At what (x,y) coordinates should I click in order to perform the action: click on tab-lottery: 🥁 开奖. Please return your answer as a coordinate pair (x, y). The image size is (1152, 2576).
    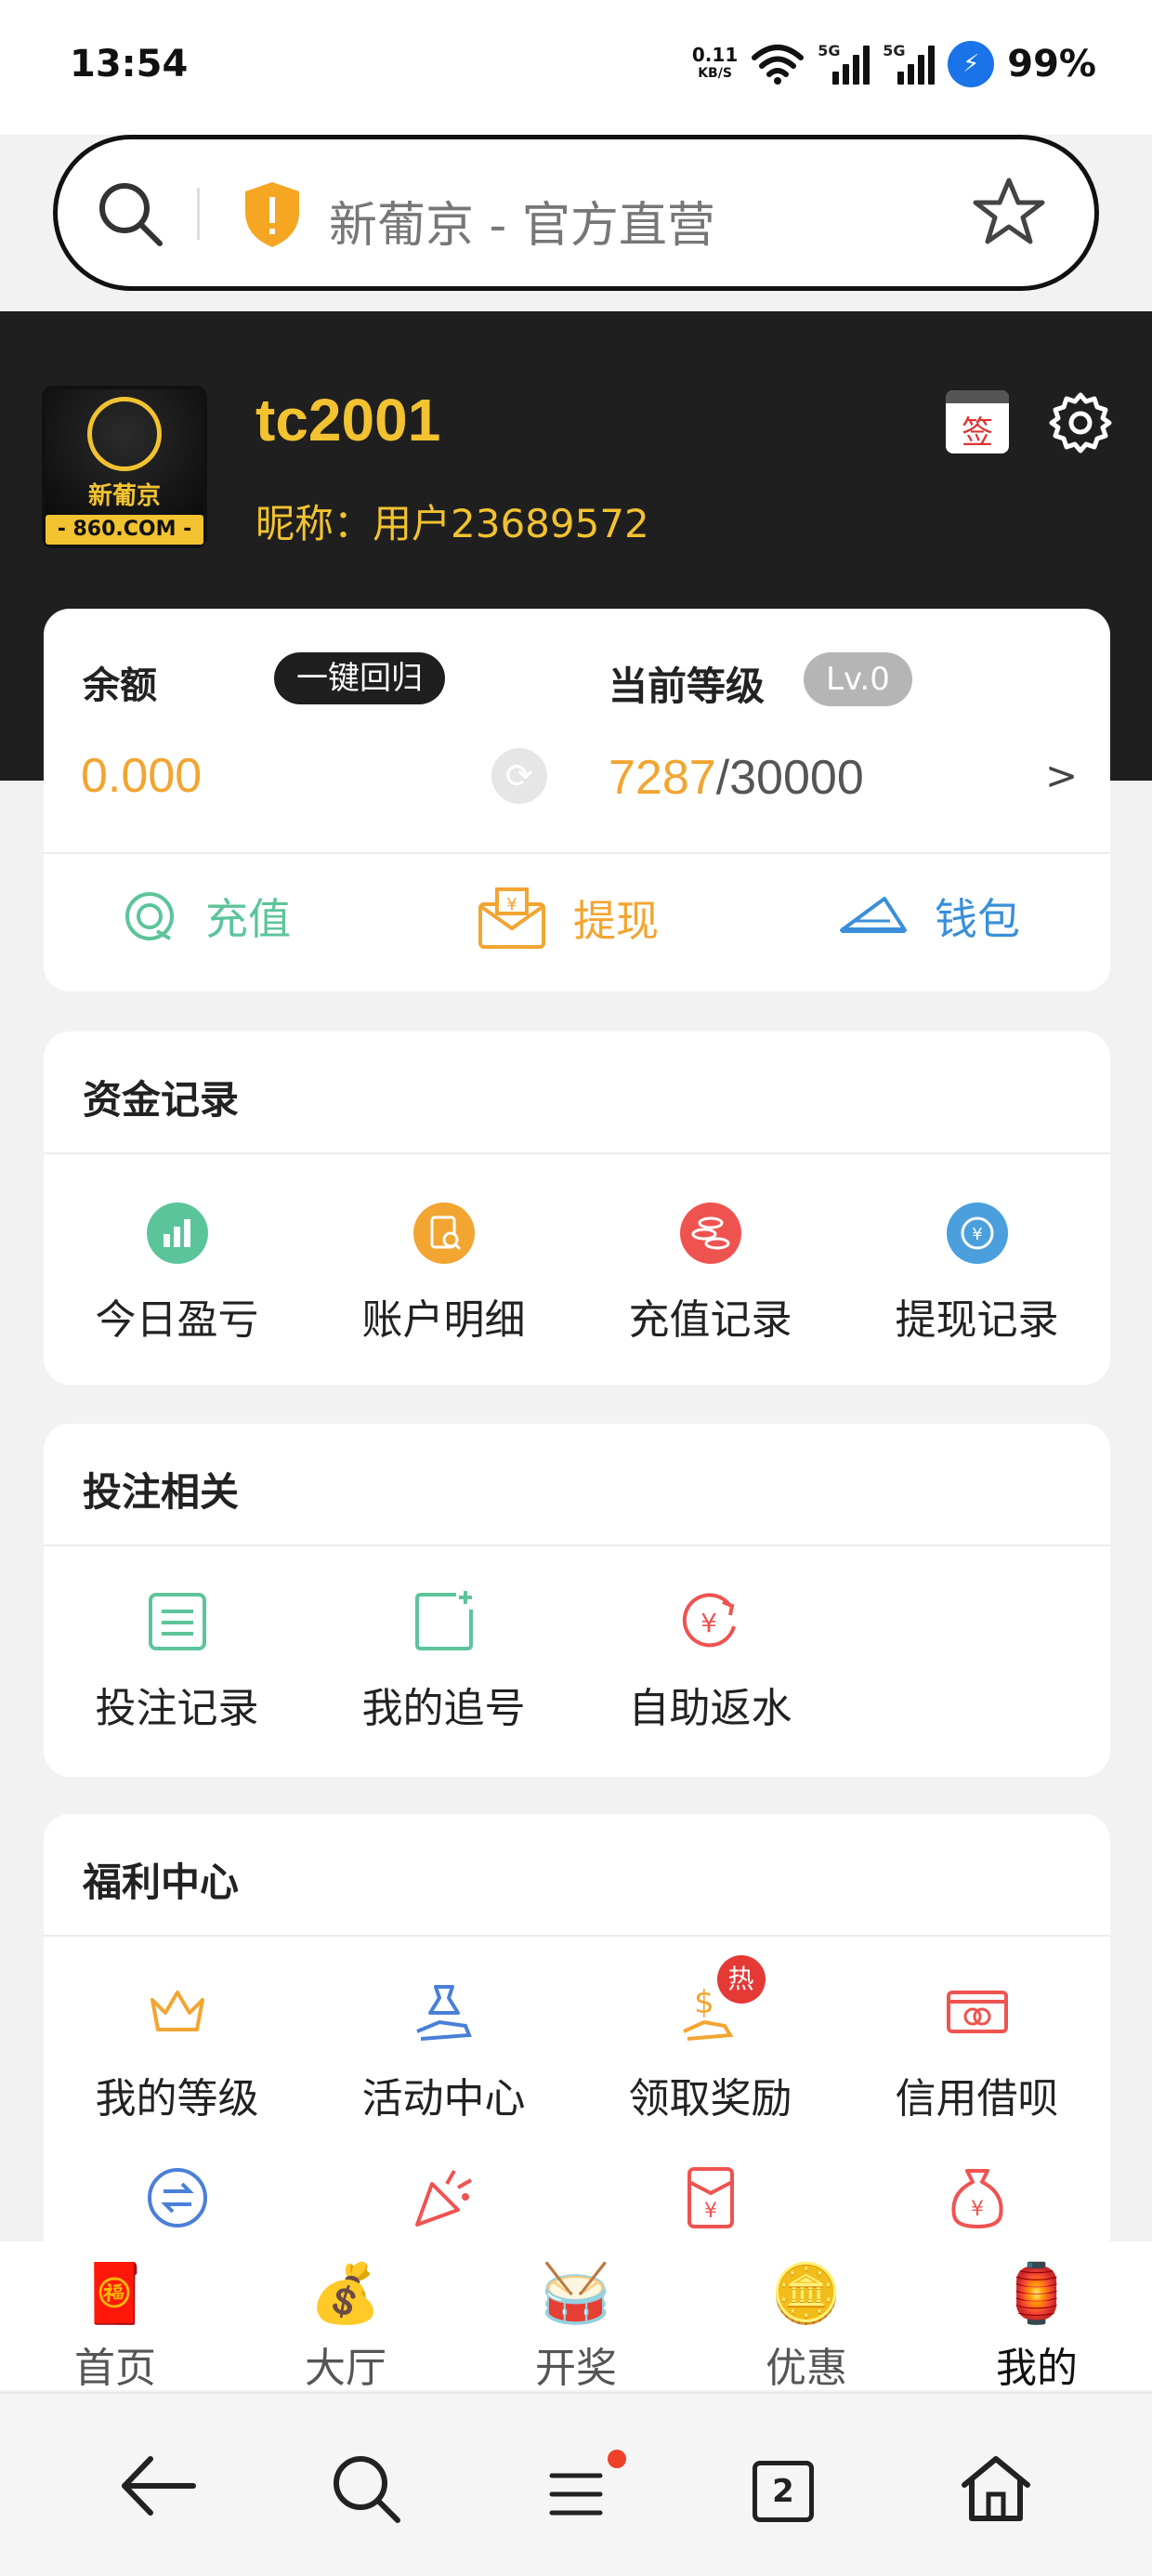
    Looking at the image, I should click on (576, 2327).